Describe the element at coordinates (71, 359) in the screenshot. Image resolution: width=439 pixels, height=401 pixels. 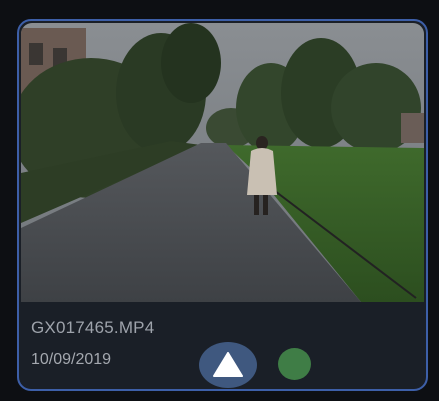
I see `video-date: 10/09/2019` at that location.